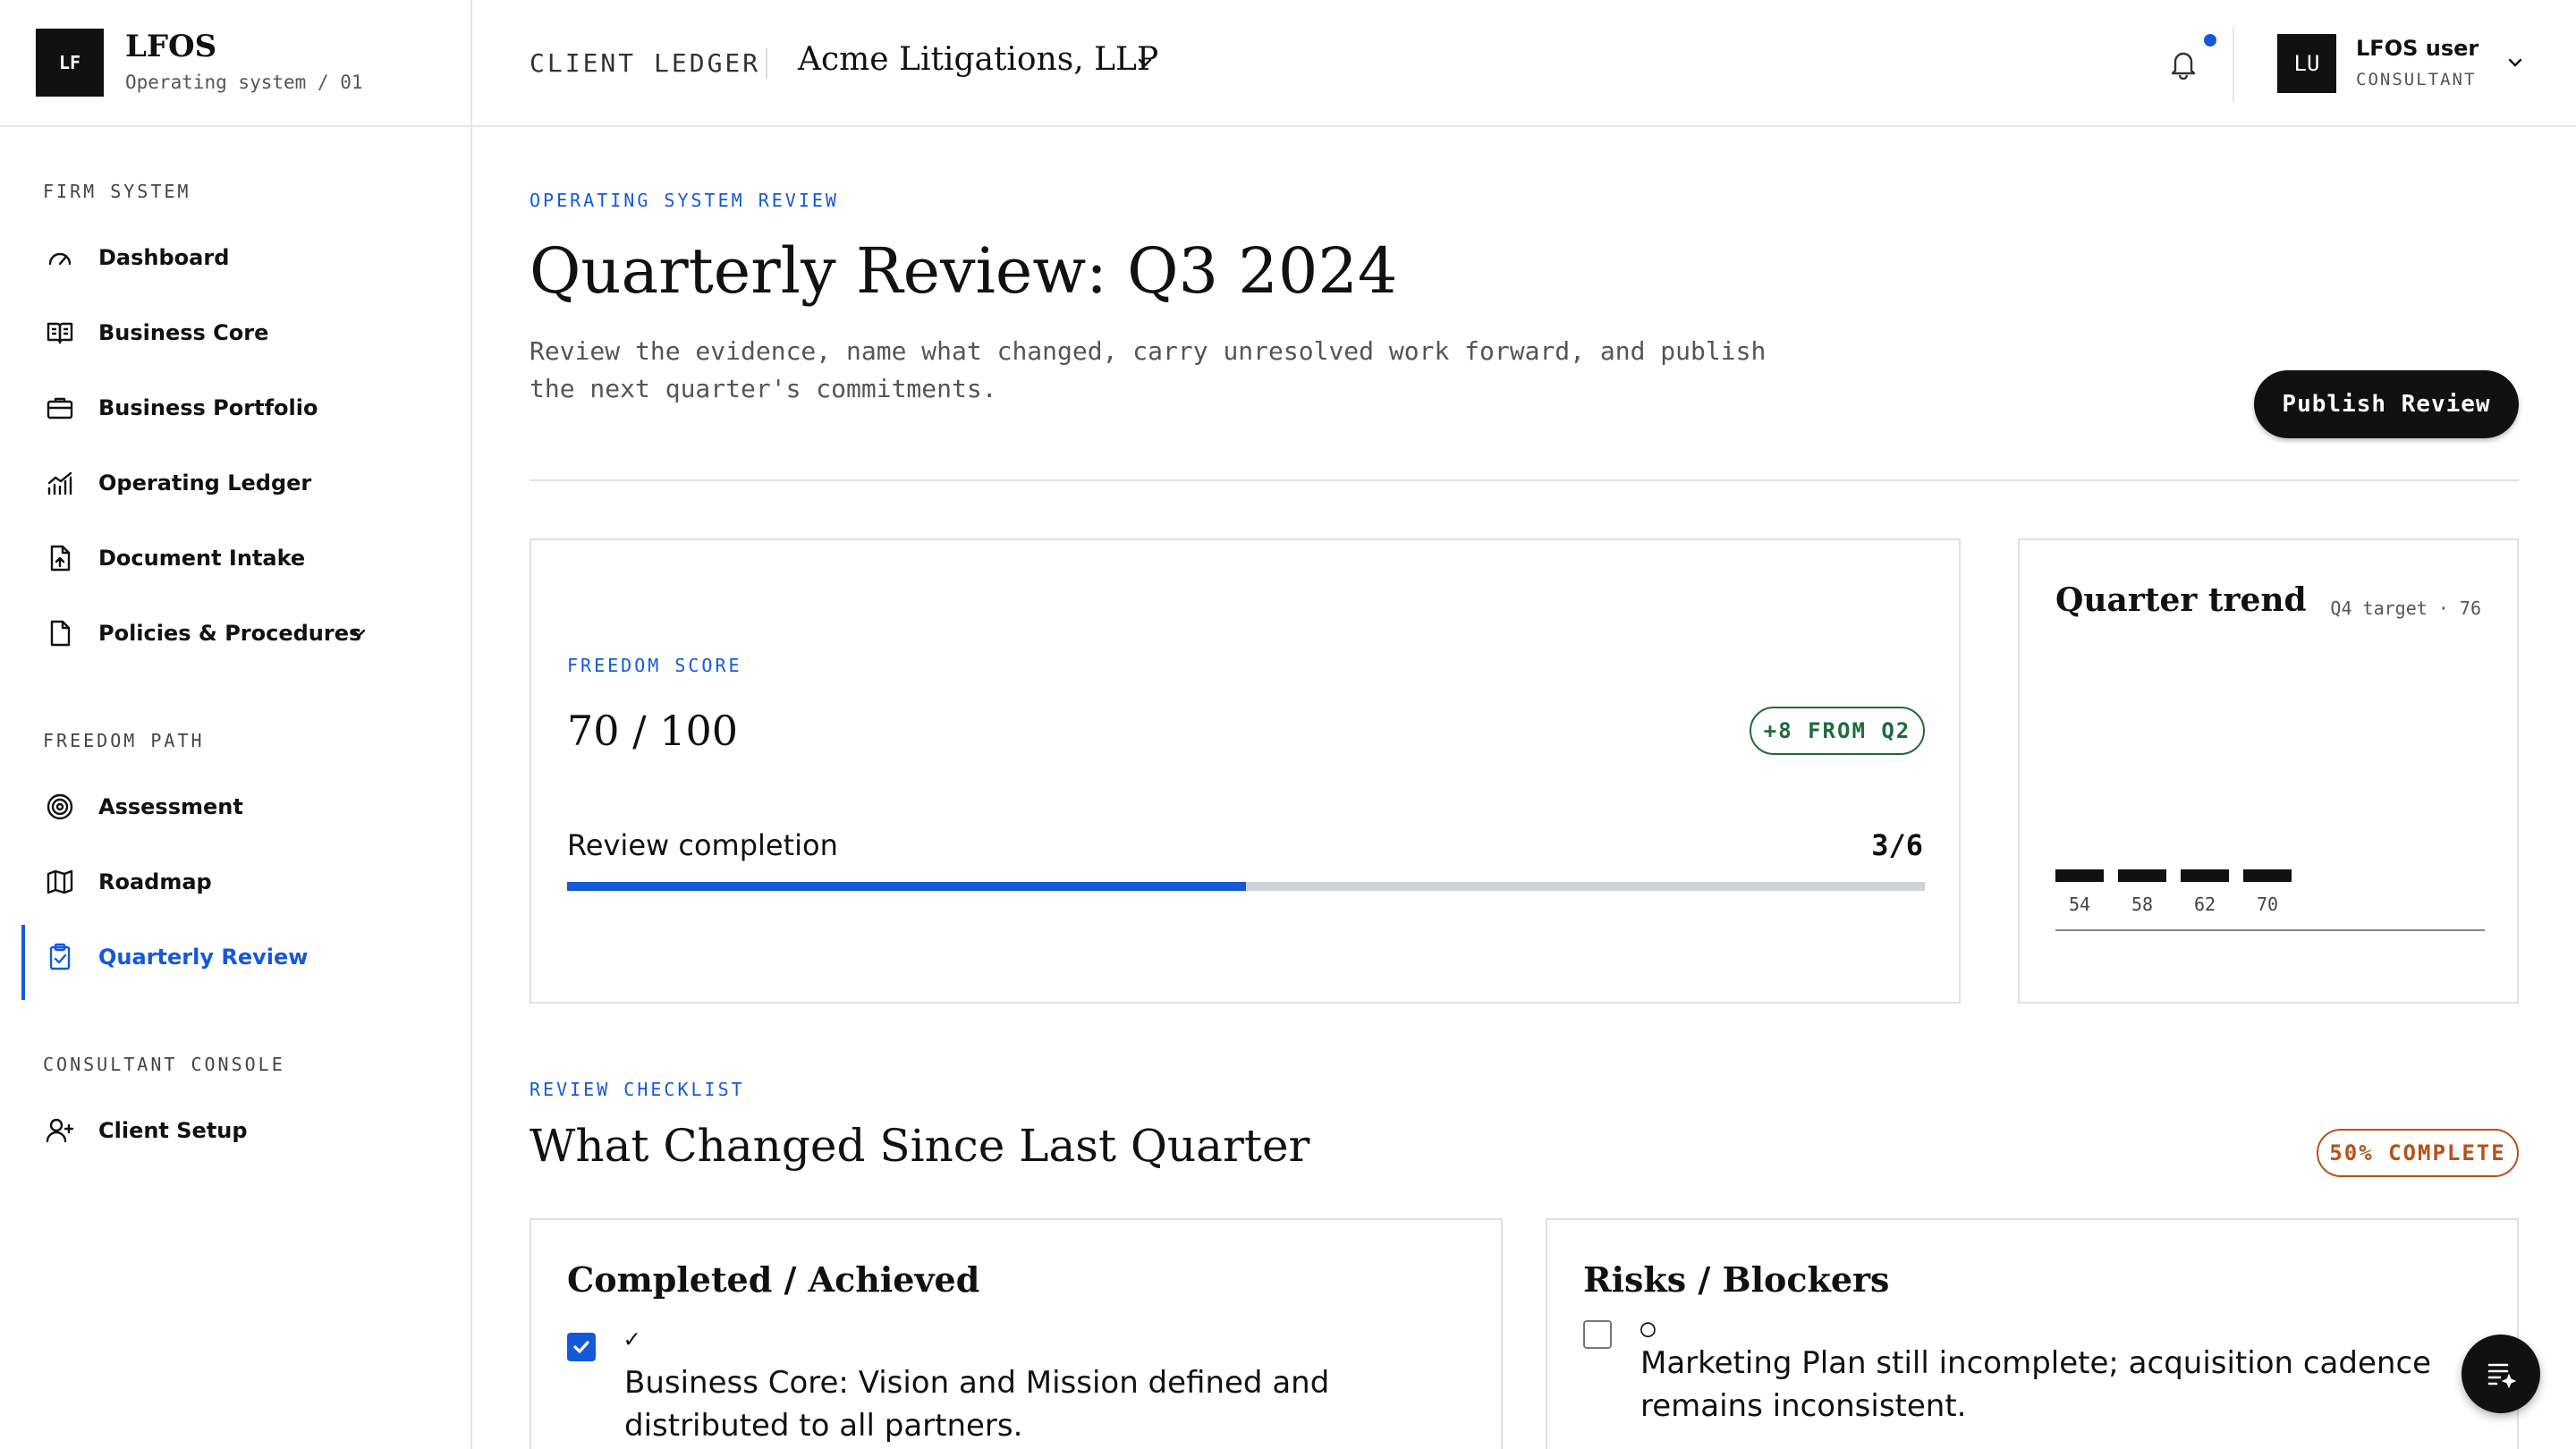  I want to click on circle-icon: ○, so click(1648, 1328).